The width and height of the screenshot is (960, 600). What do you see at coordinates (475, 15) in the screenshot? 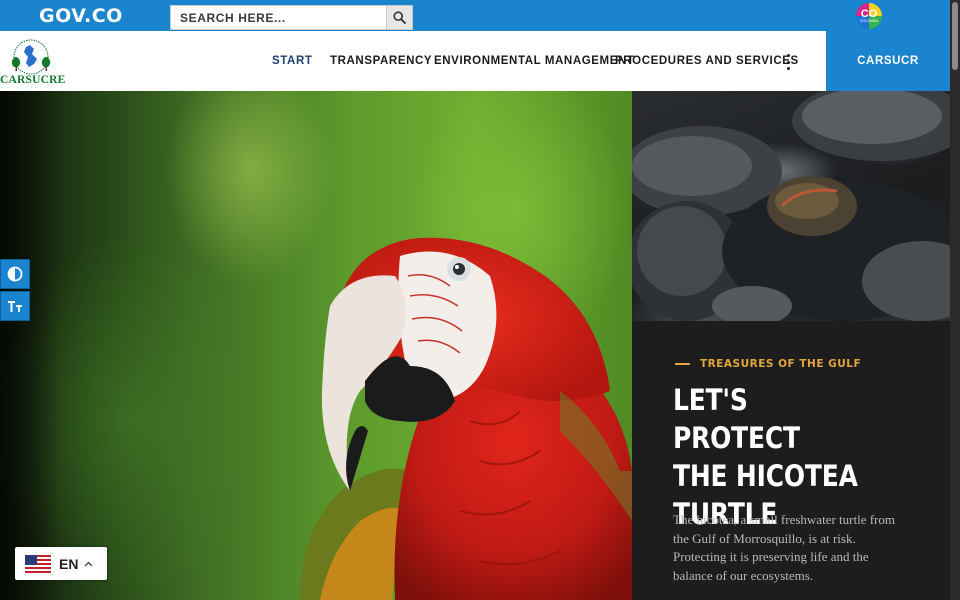
I see `gov-top-bar: GOV.CO CO COLOMBIA` at bounding box center [475, 15].